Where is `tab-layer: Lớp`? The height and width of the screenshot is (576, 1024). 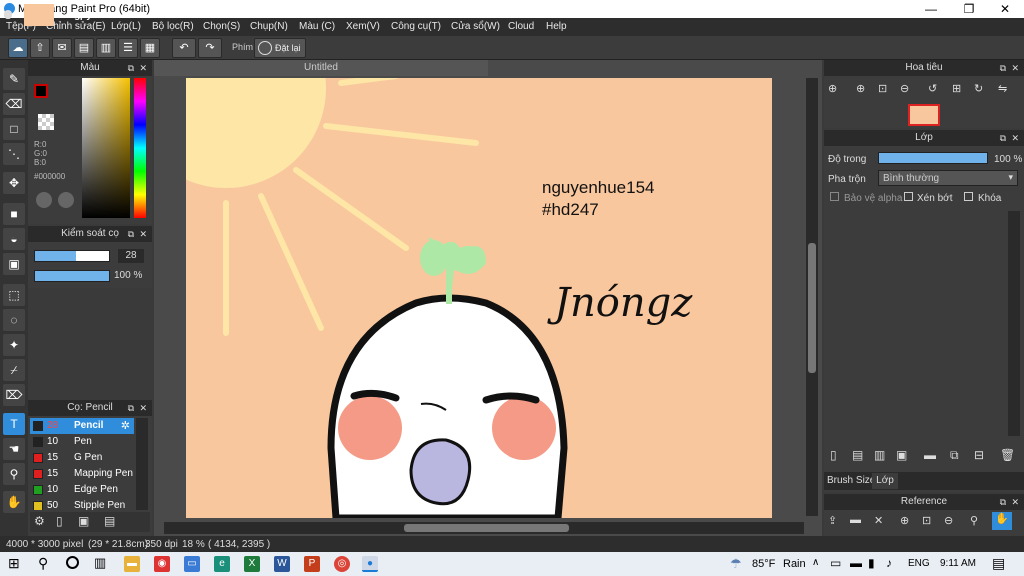 tab-layer: Lớp is located at coordinates (885, 481).